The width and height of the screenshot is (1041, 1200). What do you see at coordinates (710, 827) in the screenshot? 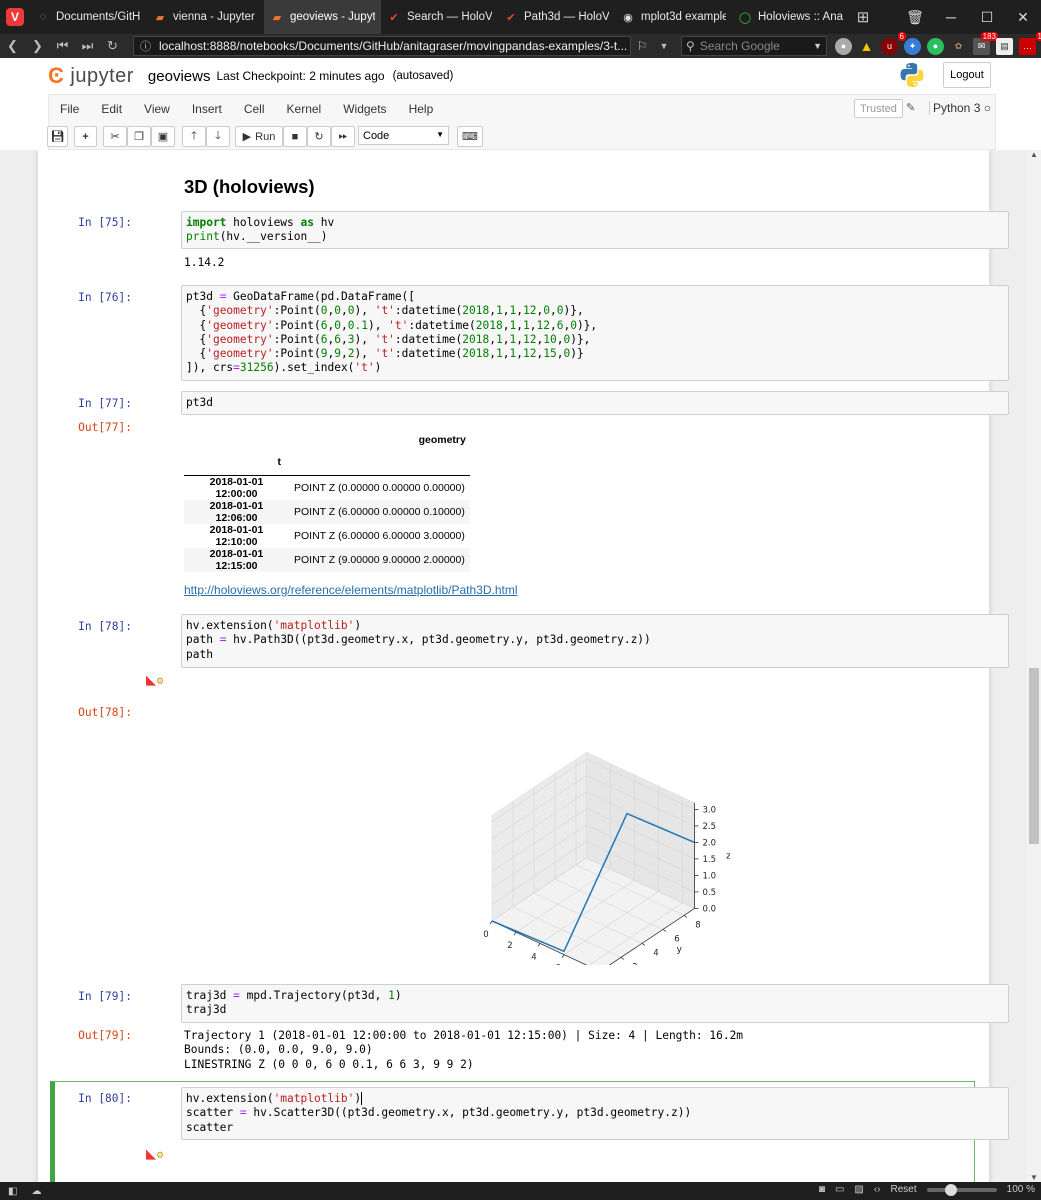
I see `z-tick-label: 2.5` at bounding box center [710, 827].